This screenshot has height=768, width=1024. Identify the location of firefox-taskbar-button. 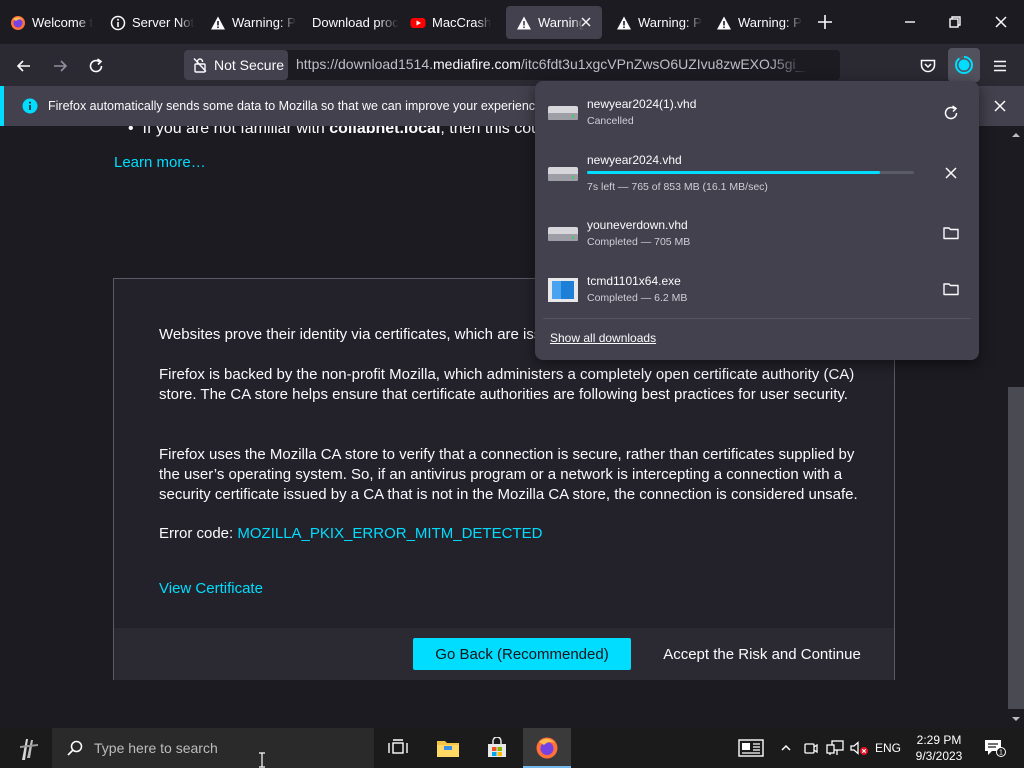
(547, 748).